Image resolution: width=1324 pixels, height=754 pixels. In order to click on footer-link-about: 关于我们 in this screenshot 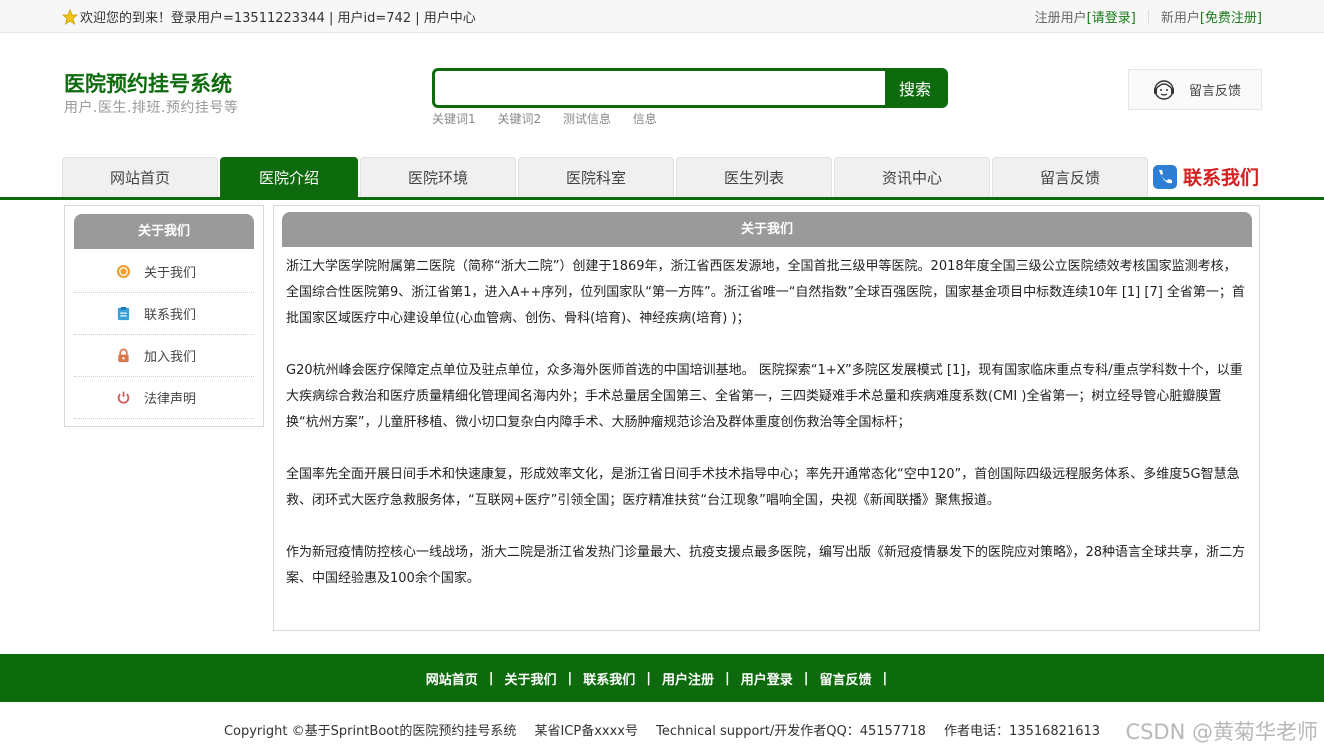, I will do `click(530, 678)`.